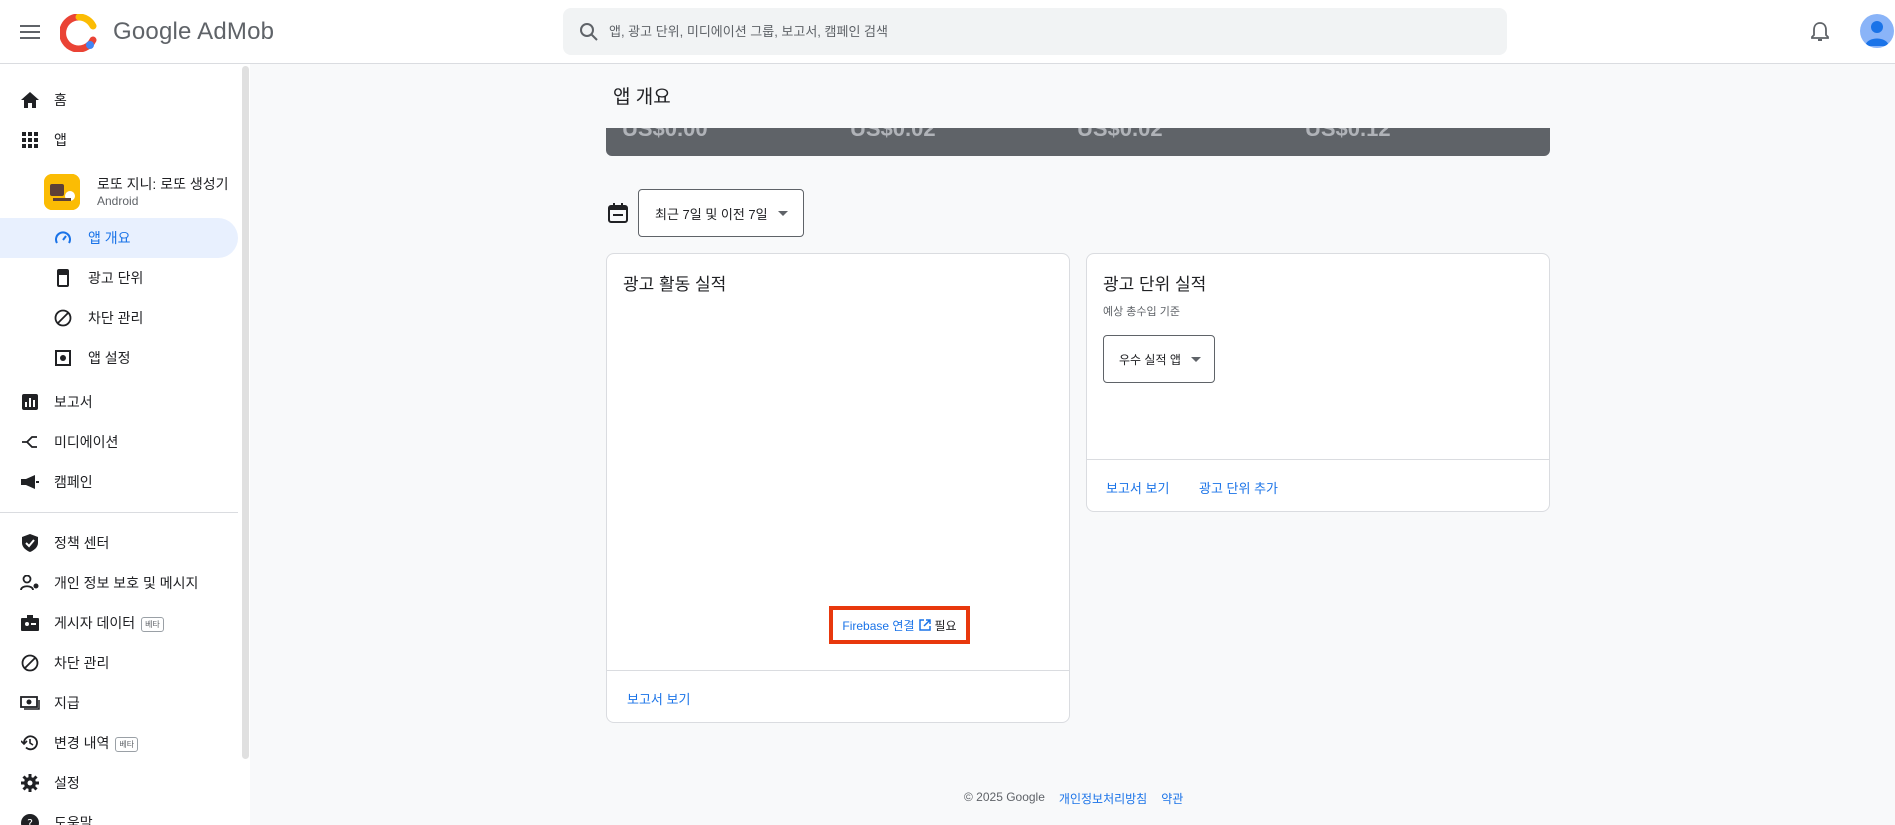 The image size is (1895, 825). What do you see at coordinates (63, 278) in the screenshot?
I see `ad-unit-icon` at bounding box center [63, 278].